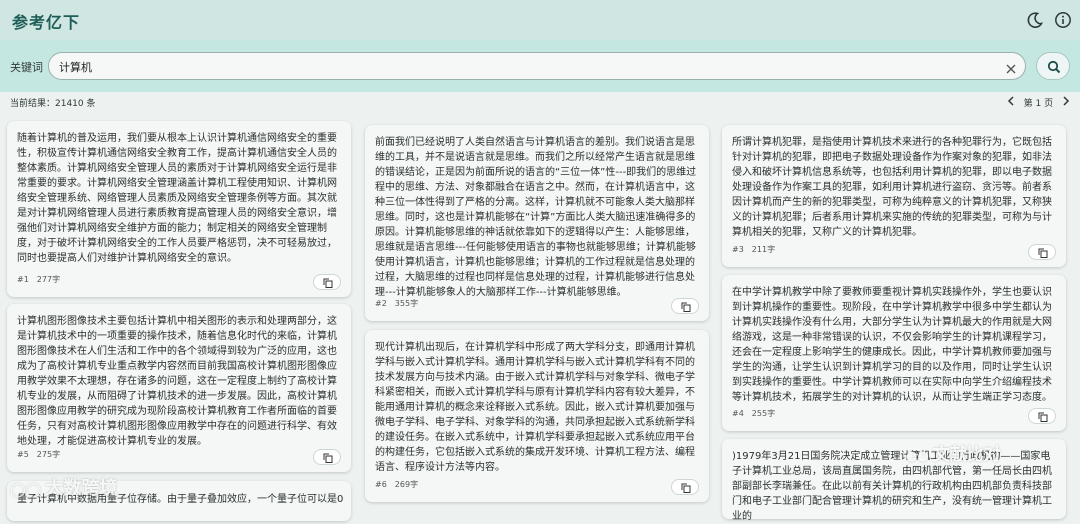 Image resolution: width=1080 pixels, height=524 pixels. I want to click on watermark-left: ◯◯ 大数跨境, so click(63, 487).